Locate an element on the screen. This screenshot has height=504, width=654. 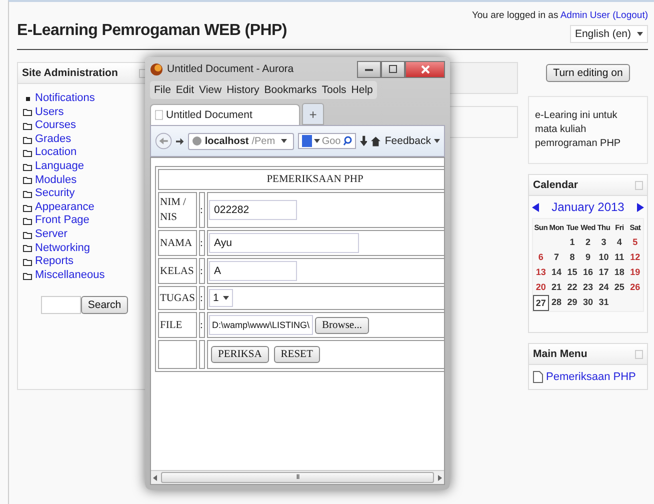
calendar-day: 5 is located at coordinates (635, 242).